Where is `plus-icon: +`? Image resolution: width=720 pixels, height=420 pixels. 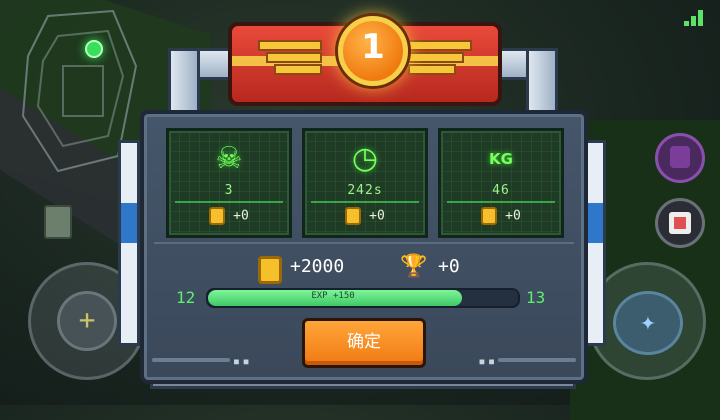 plus-icon: + is located at coordinates (87, 321).